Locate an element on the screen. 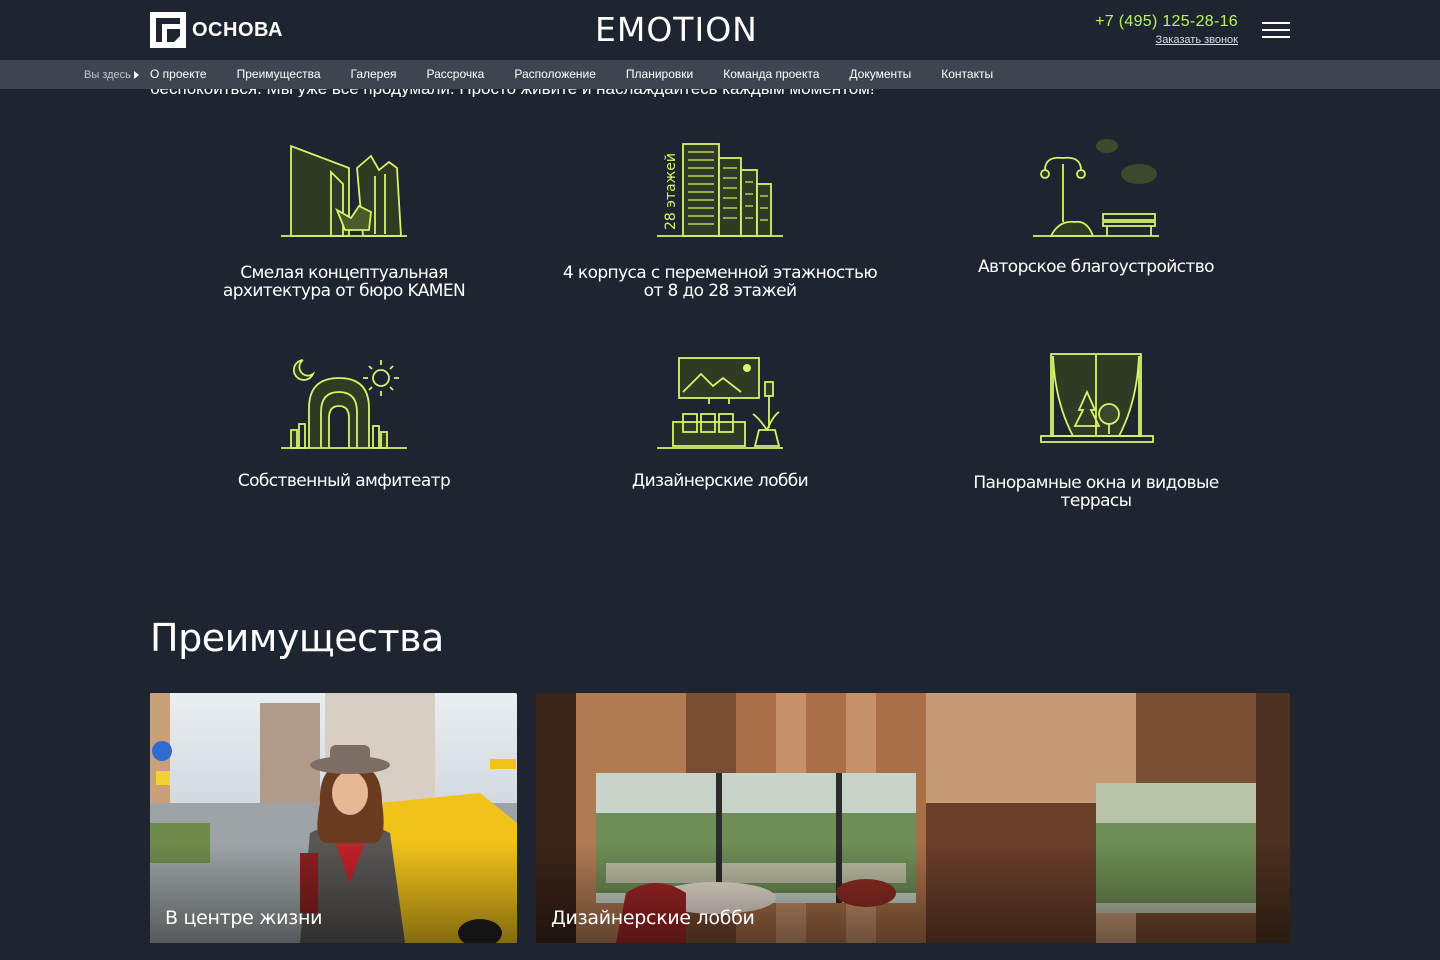  logo-text: ОСНОВА is located at coordinates (237, 29).